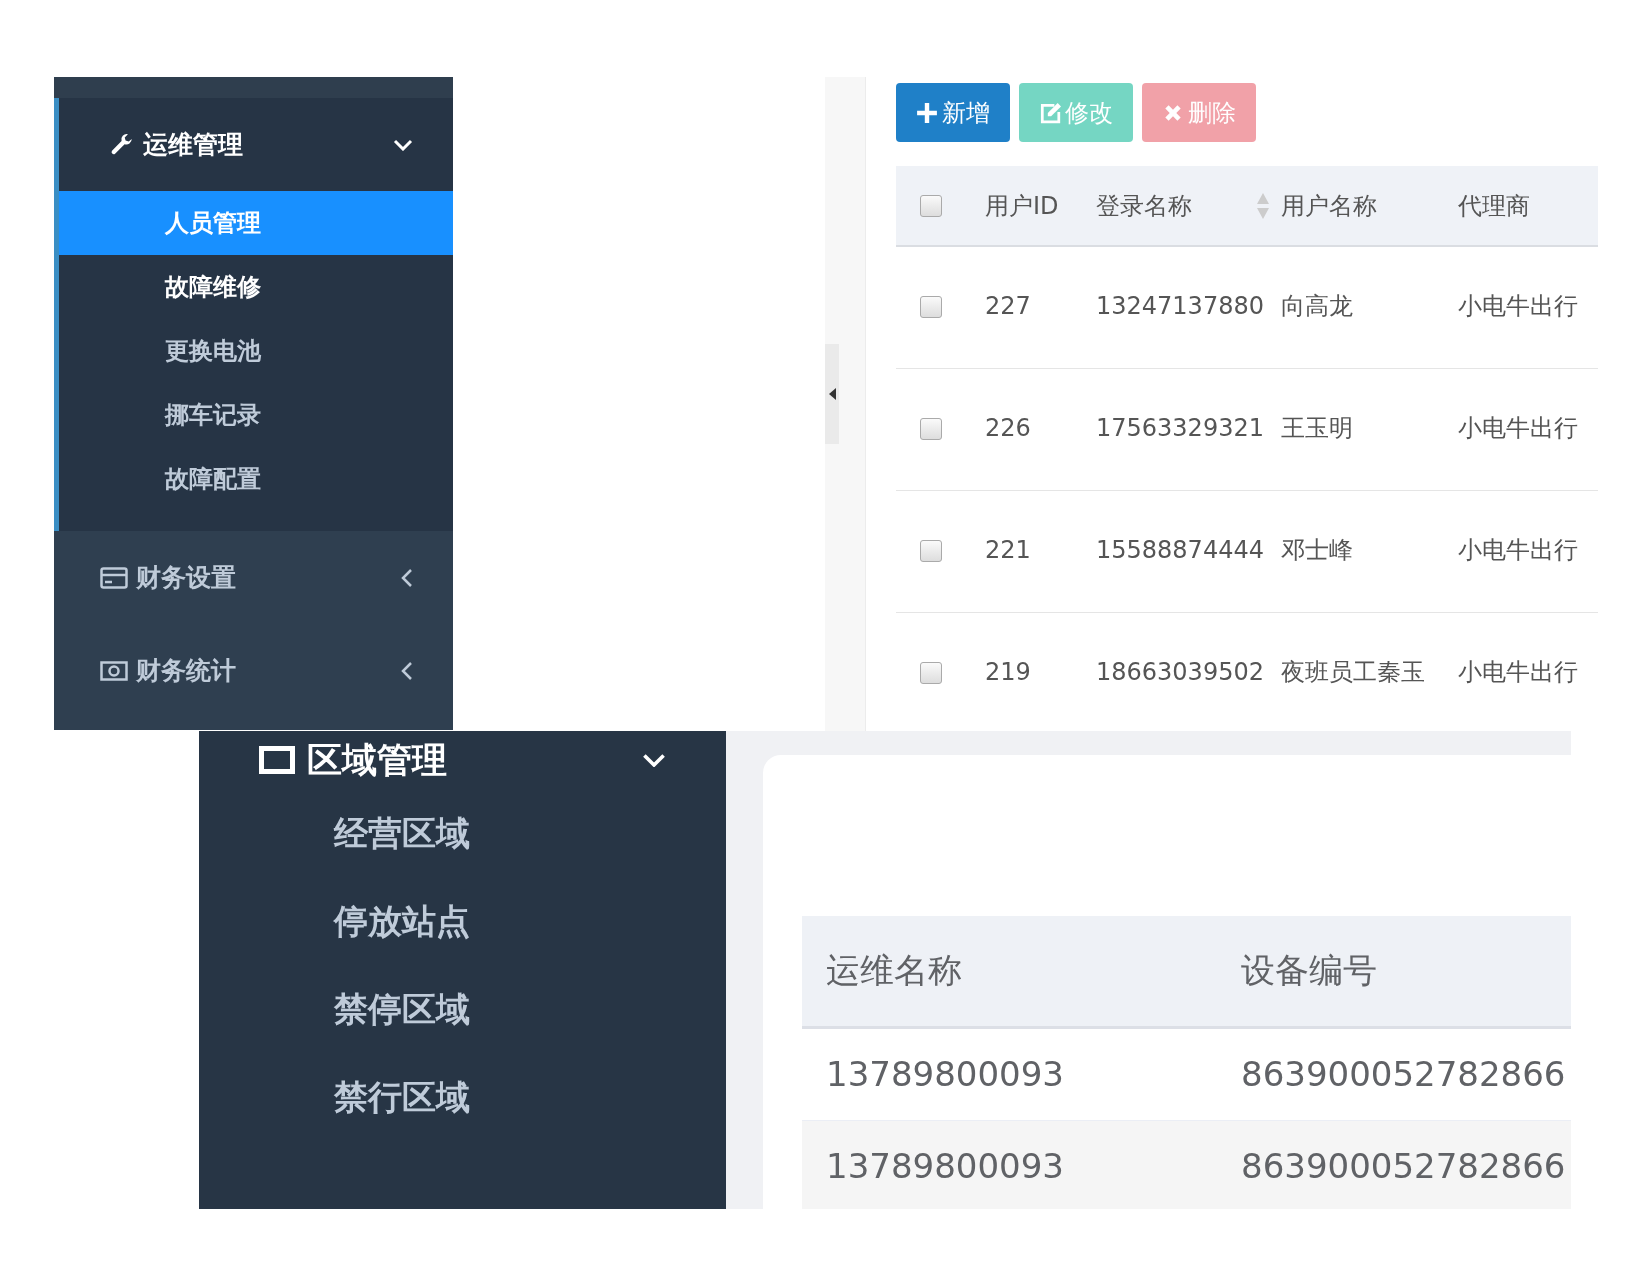 This screenshot has height=1273, width=1627. What do you see at coordinates (1353, 672) in the screenshot?
I see `table-cell: 夜班员工秦玉` at bounding box center [1353, 672].